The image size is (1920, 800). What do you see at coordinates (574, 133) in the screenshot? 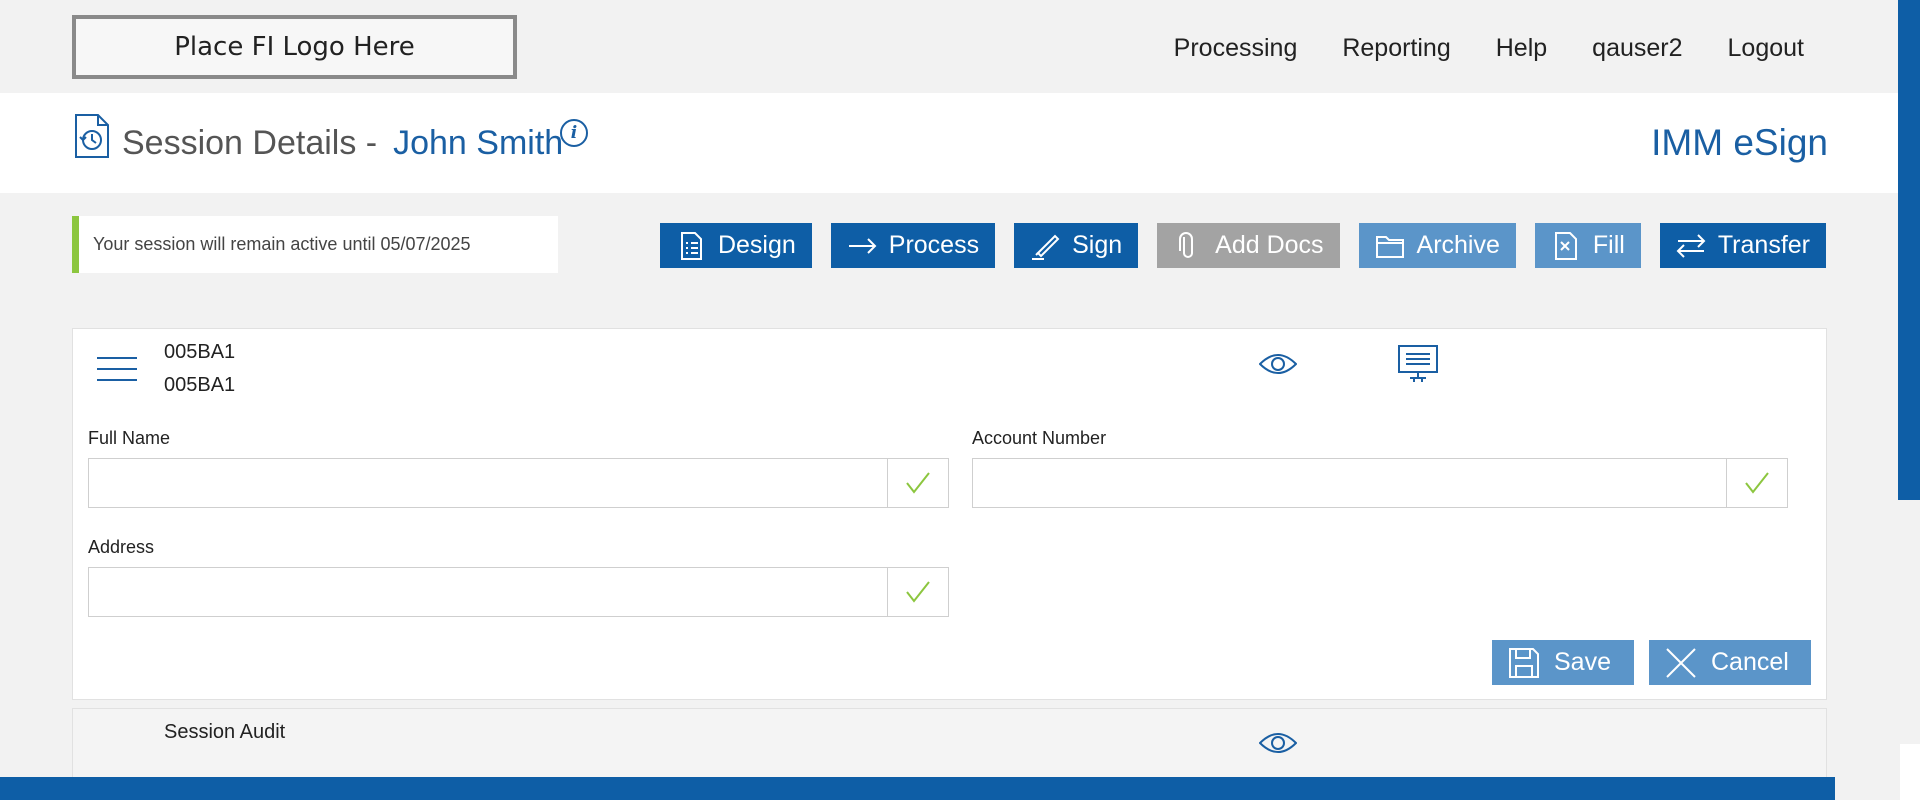
I see `info-icon: i` at bounding box center [574, 133].